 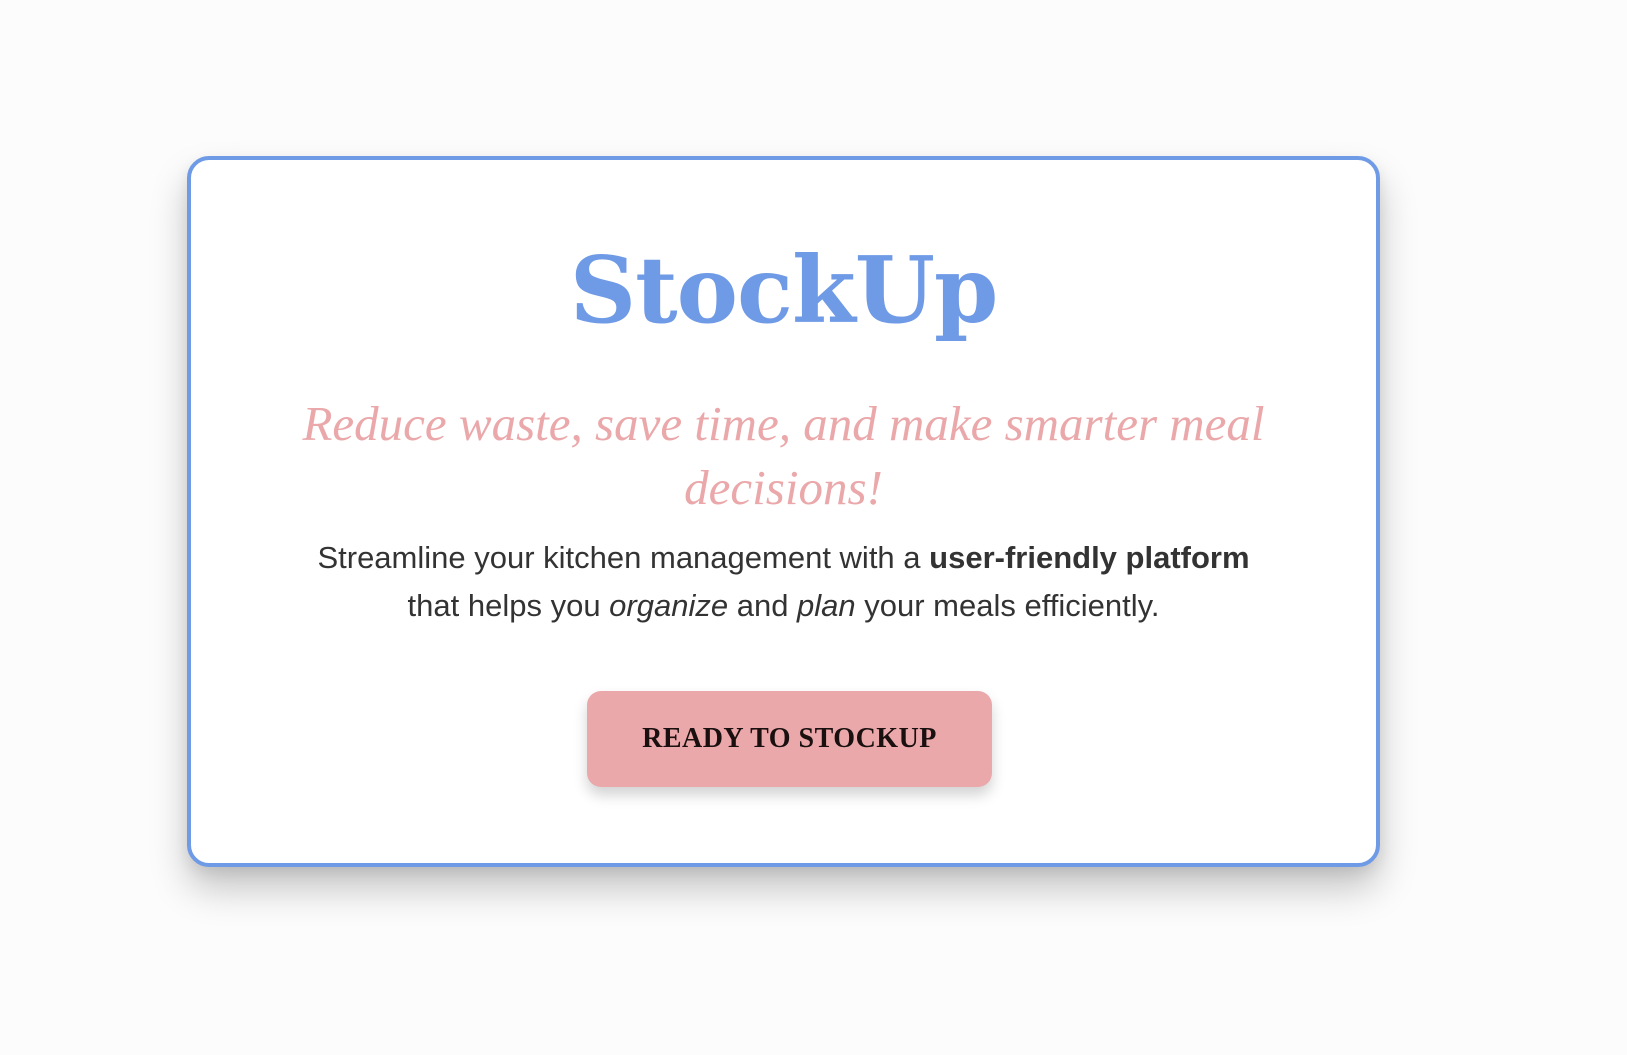 I want to click on description-text: your meals efficiently., so click(x=1007, y=605).